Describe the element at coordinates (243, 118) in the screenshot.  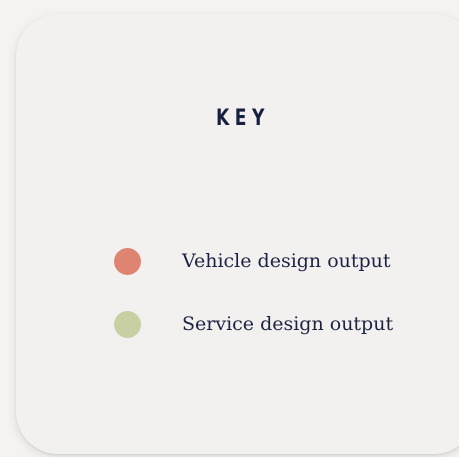
I see `legend-title: KEY` at that location.